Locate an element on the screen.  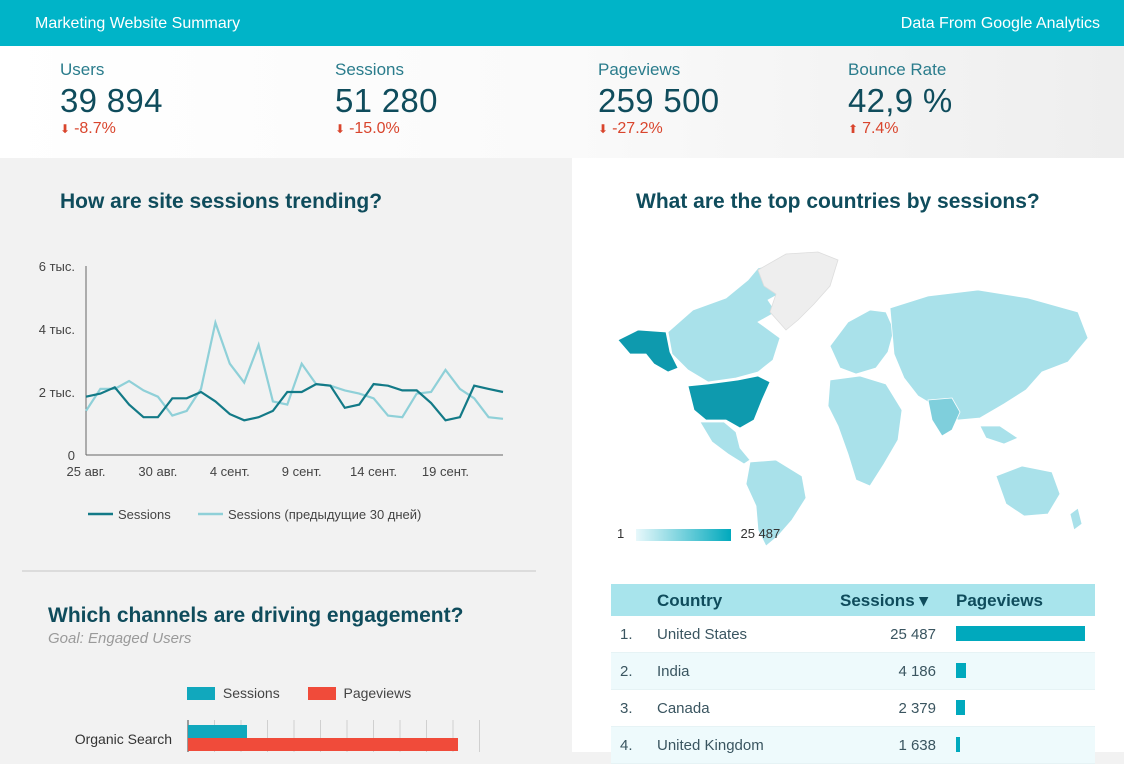
data-source-label: Data From Google Analytics is located at coordinates (1000, 23).